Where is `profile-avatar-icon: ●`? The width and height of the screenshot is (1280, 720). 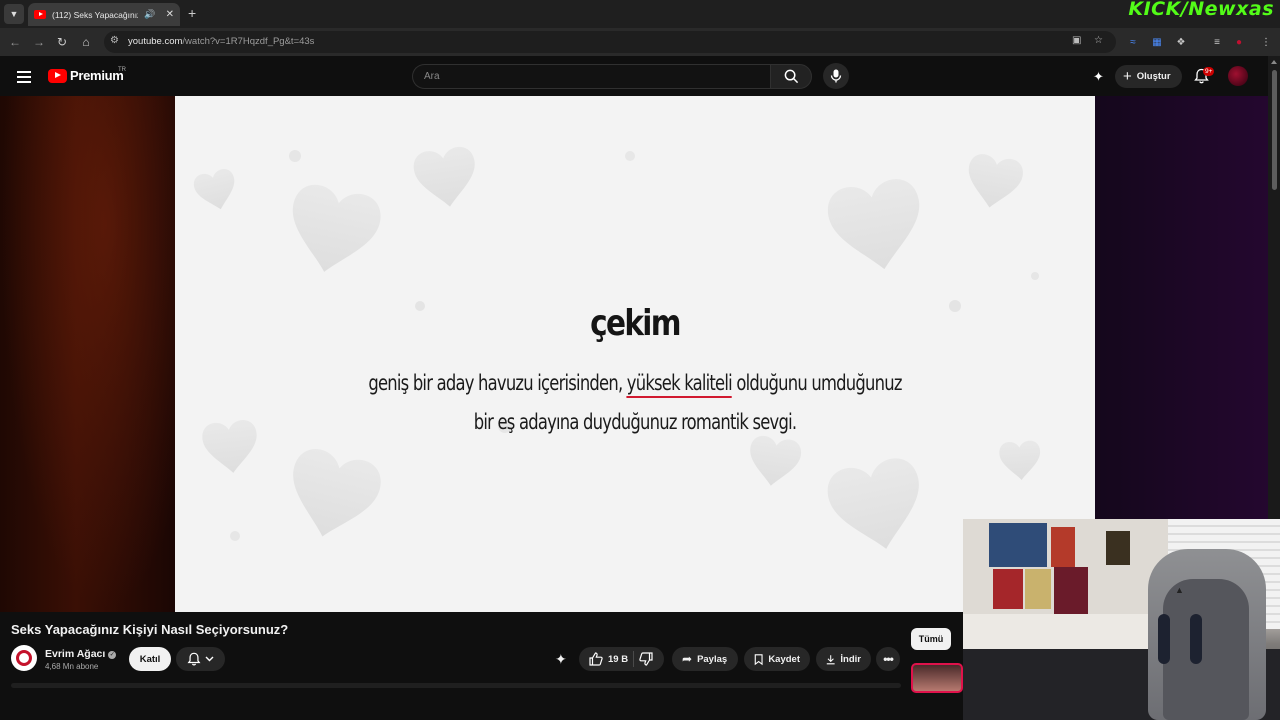 profile-avatar-icon: ● is located at coordinates (1239, 42).